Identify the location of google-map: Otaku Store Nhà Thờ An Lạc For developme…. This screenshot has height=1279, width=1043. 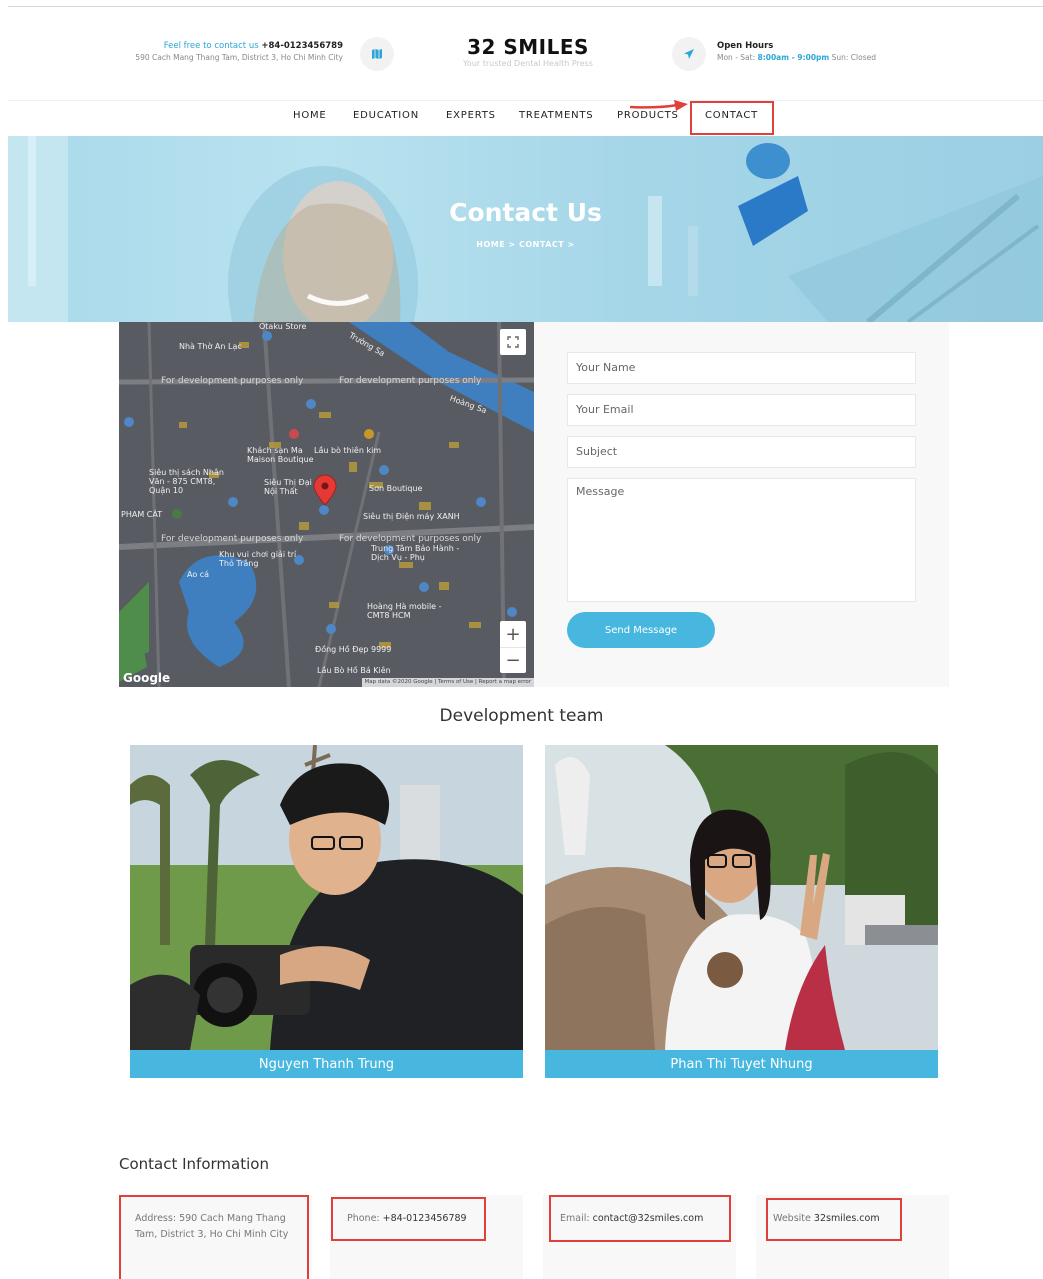
(326, 504).